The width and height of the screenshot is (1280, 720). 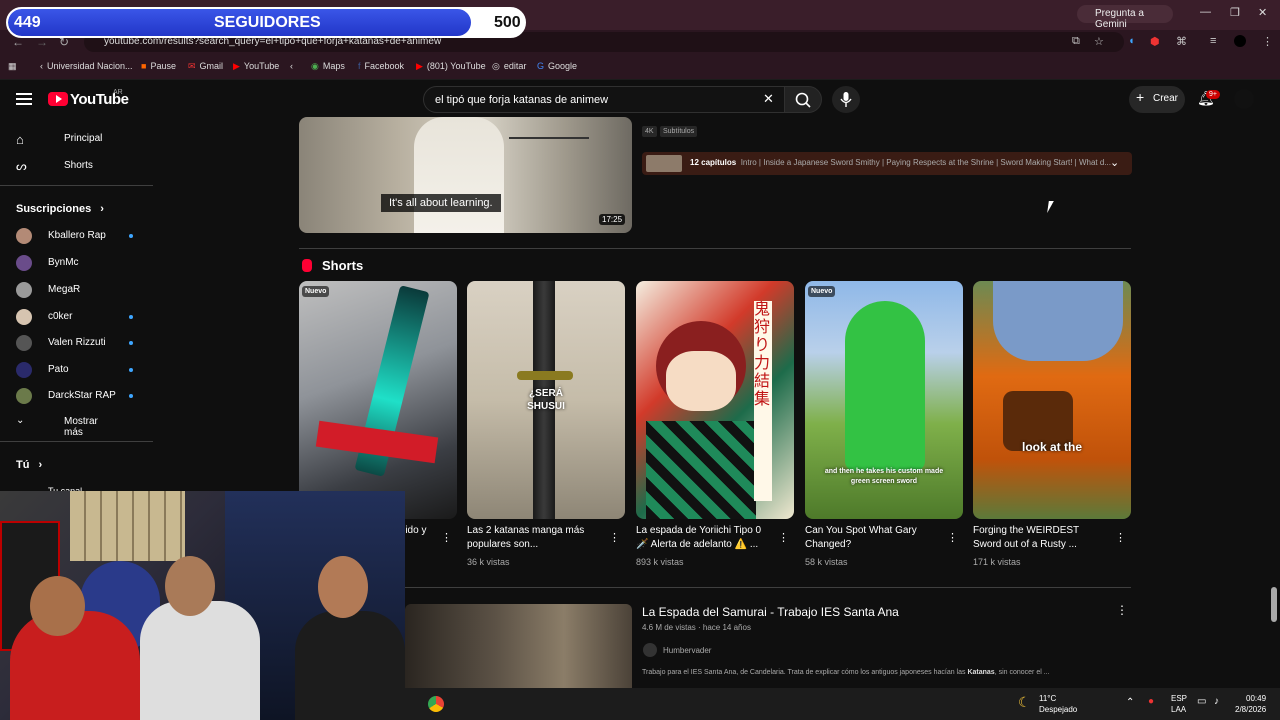 What do you see at coordinates (803, 99) in the screenshot?
I see `search-button` at bounding box center [803, 99].